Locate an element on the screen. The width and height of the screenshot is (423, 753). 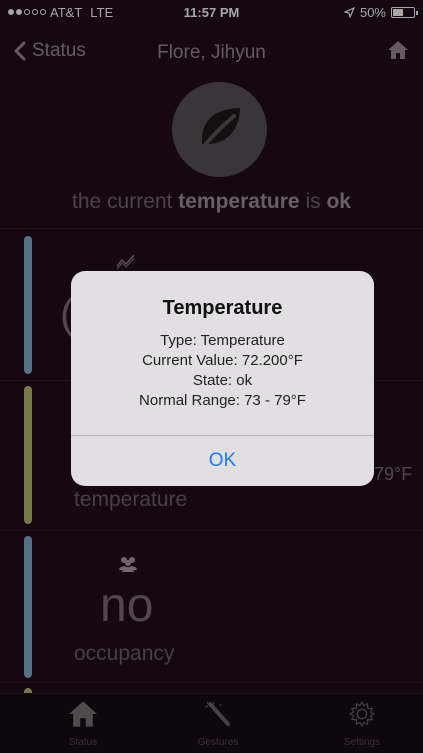
alert-line-state: State: ok is located at coordinates (222, 380).